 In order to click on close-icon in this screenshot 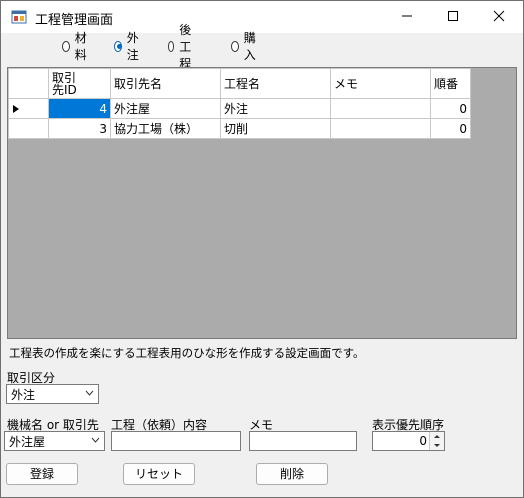, I will do `click(499, 16)`.